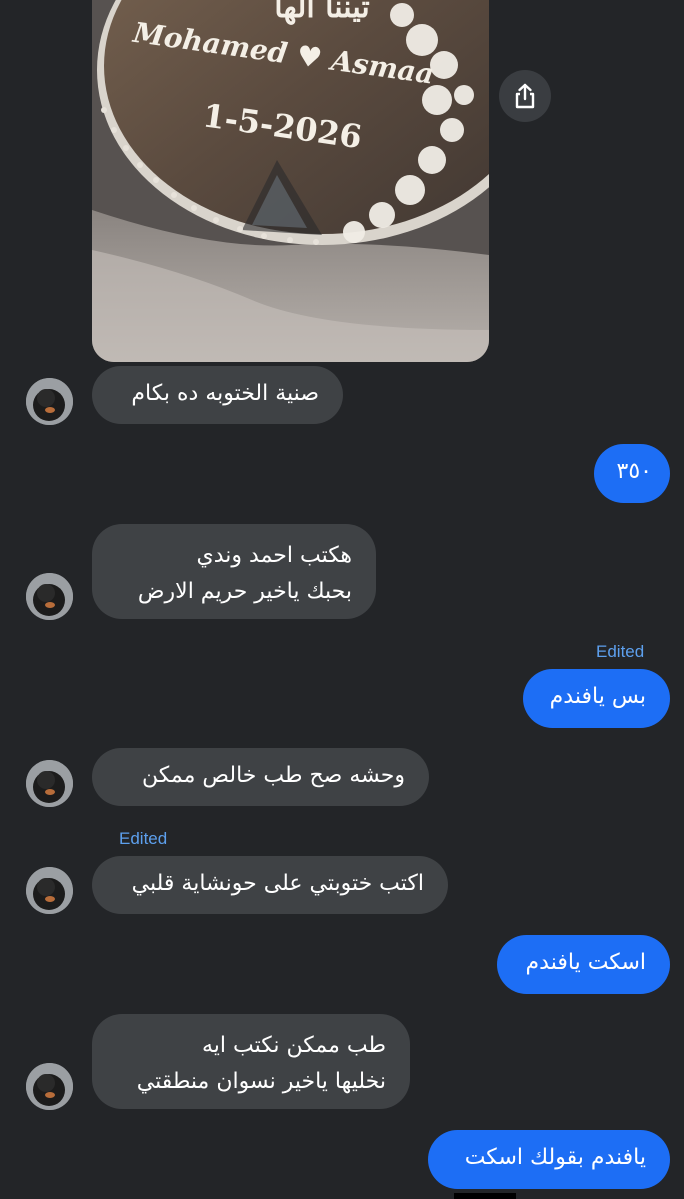 Image resolution: width=684 pixels, height=1199 pixels. I want to click on message-text: بس يافندم, so click(597, 696).